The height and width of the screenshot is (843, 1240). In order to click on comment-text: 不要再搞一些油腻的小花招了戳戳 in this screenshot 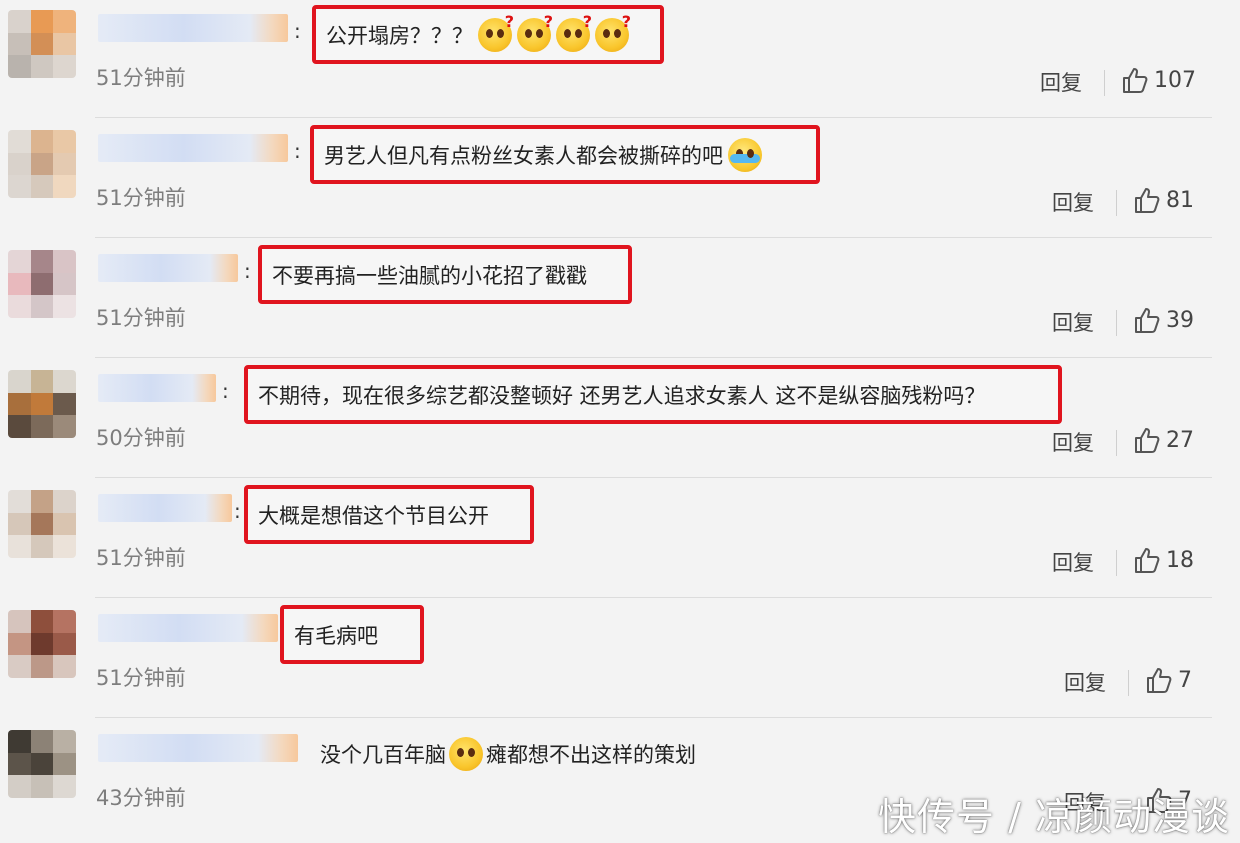, I will do `click(445, 274)`.